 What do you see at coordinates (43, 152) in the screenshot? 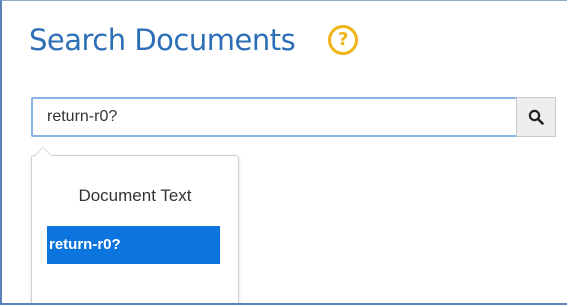
I see `dropdown-caret-fill` at bounding box center [43, 152].